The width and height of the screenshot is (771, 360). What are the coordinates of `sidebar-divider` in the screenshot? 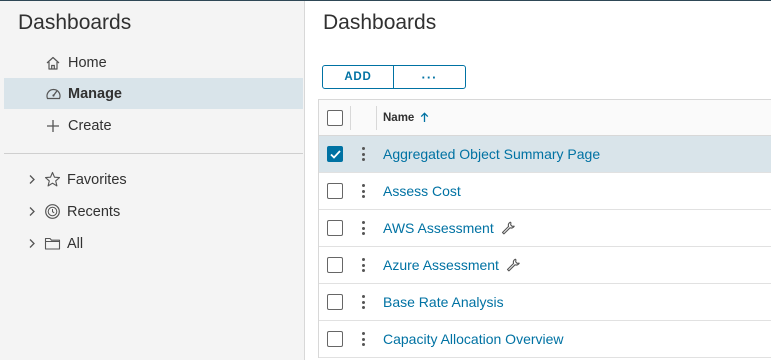 It's located at (153, 153).